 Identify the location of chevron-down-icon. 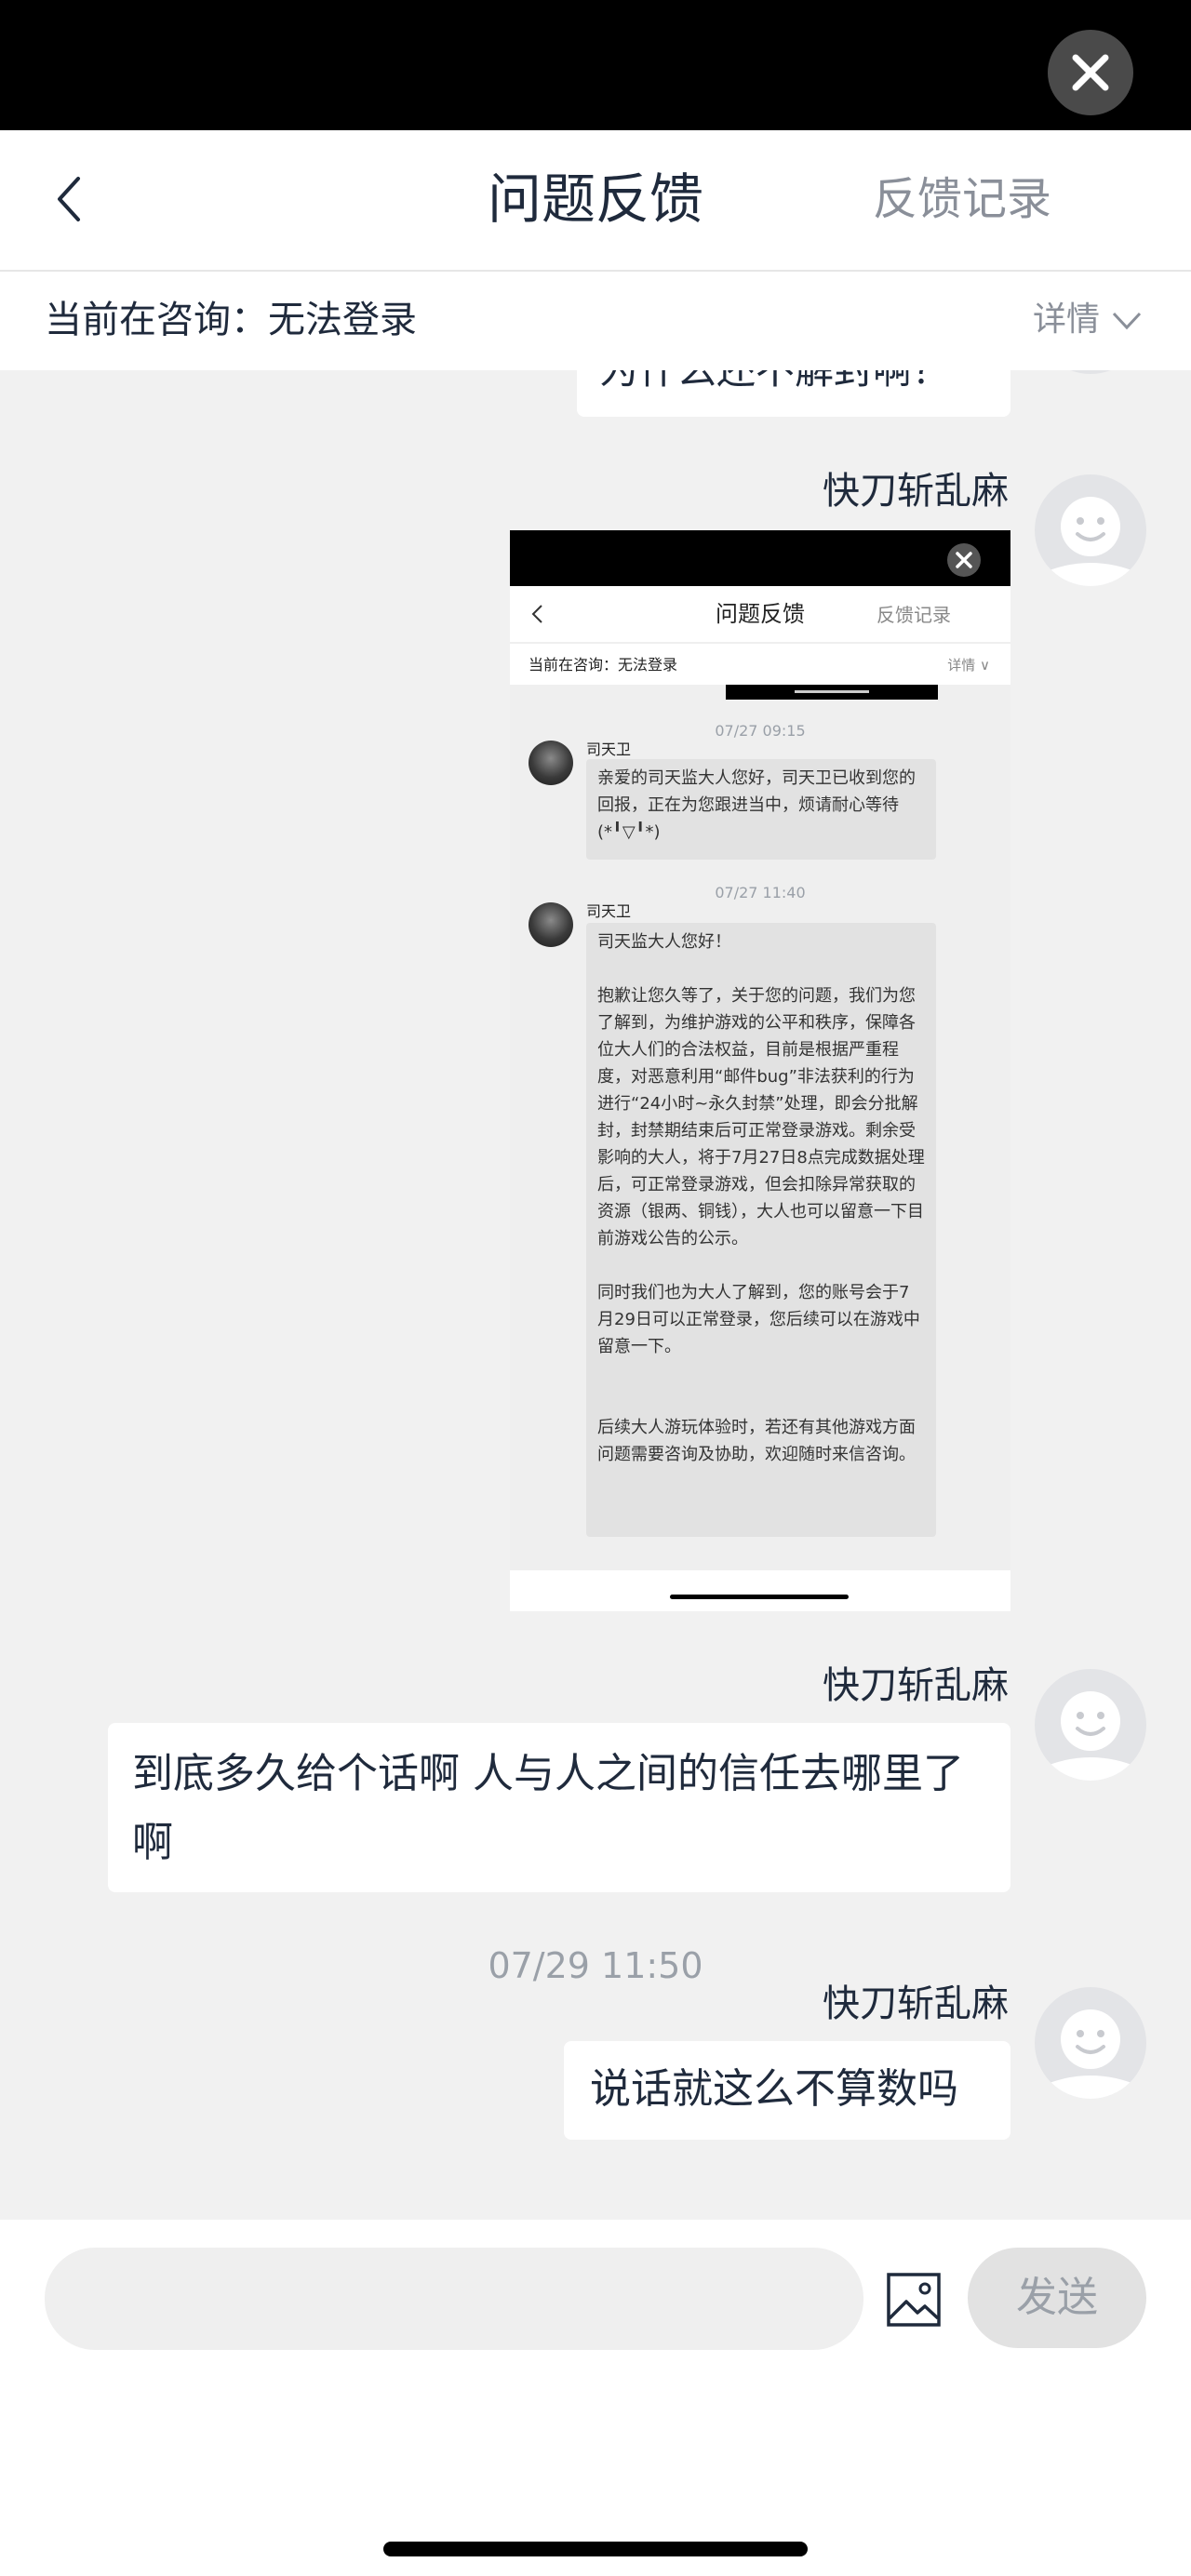
(1127, 321).